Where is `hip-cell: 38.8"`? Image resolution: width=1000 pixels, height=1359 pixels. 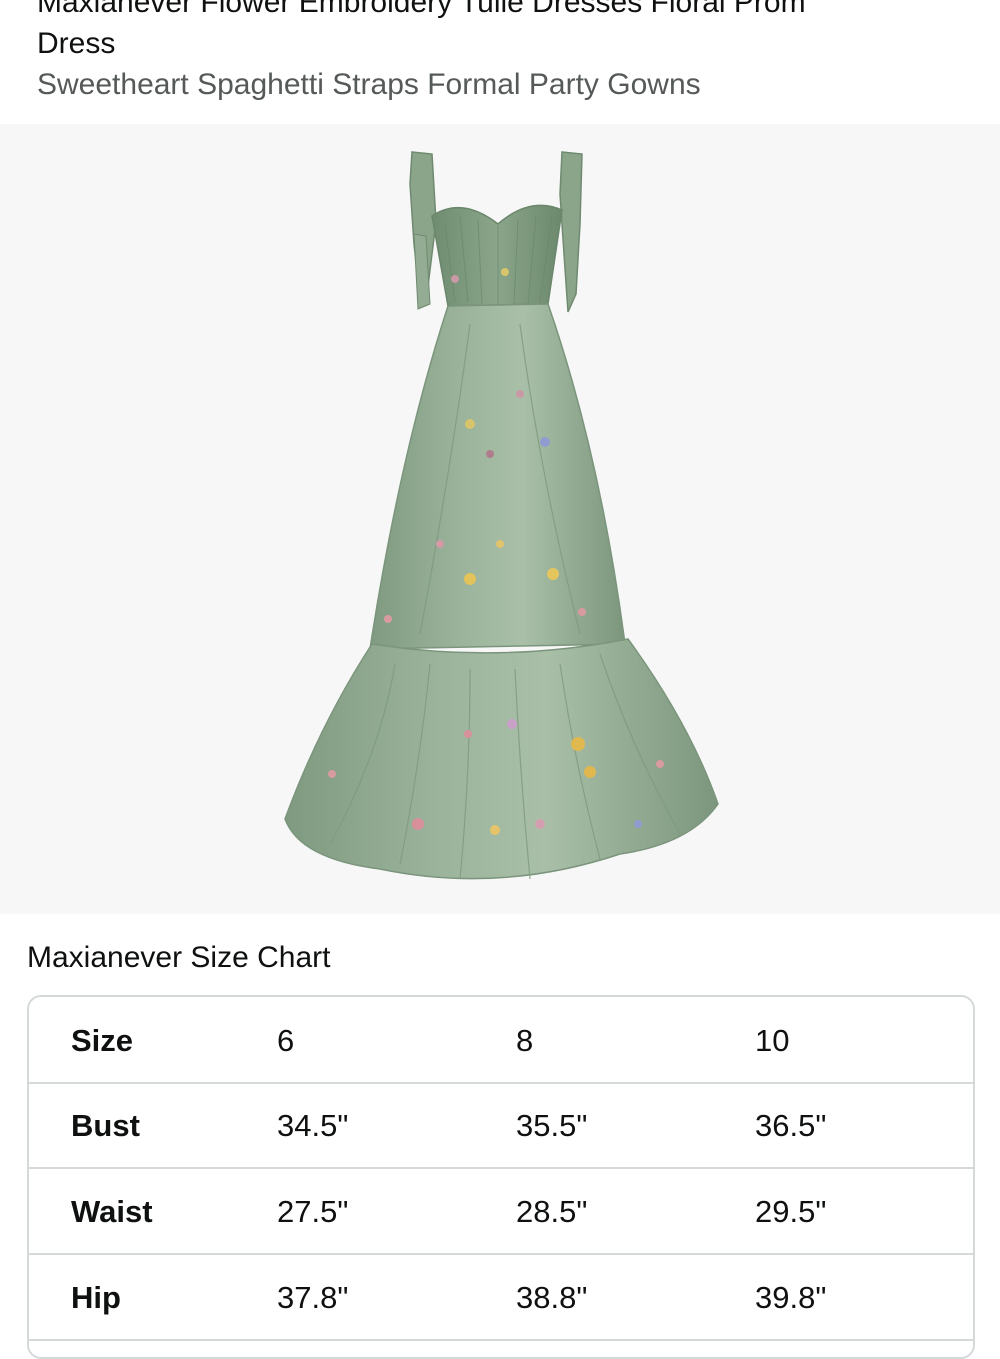 hip-cell: 38.8" is located at coordinates (552, 1297).